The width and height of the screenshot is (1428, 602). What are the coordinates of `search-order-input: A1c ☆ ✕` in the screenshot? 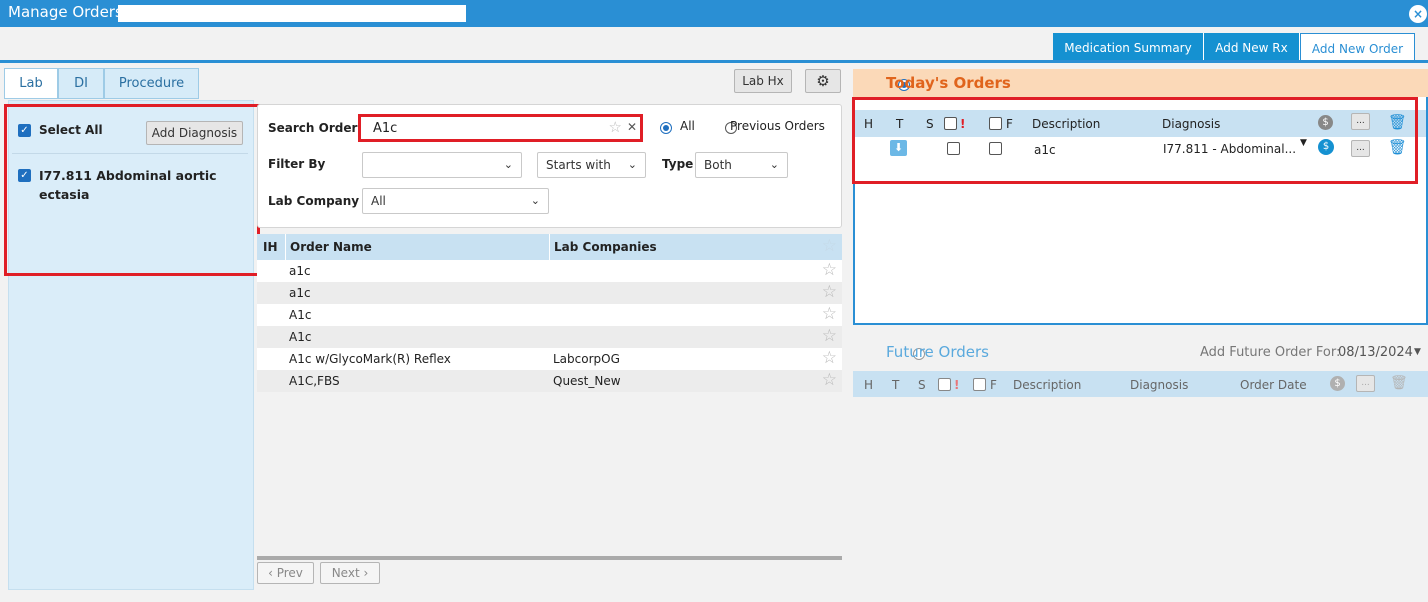 It's located at (500, 128).